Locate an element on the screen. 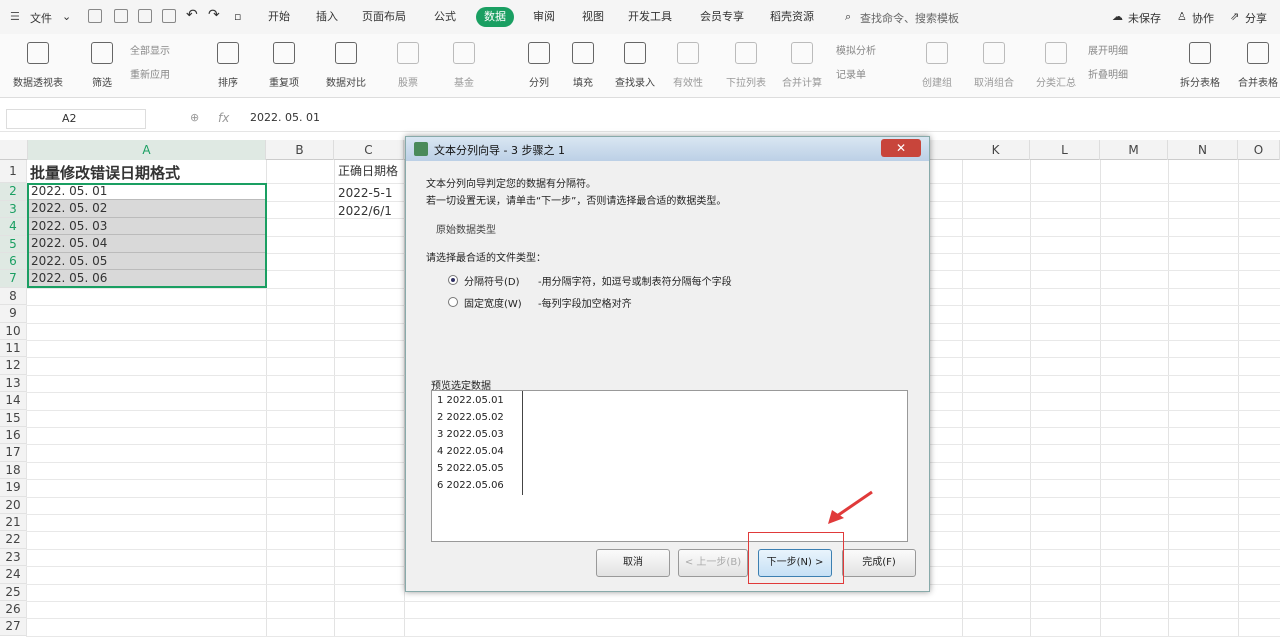  col-header-k: K is located at coordinates (996, 150).